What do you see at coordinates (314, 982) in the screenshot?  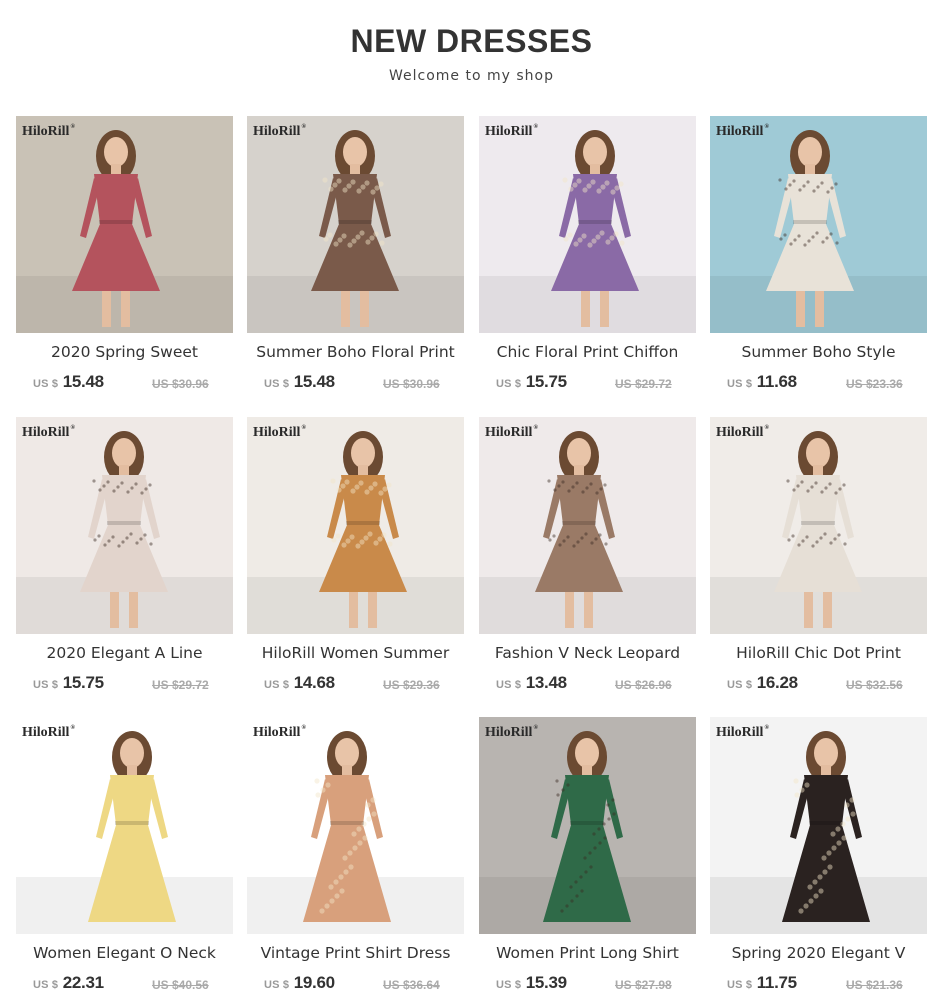 I see `price-amount: 19.60` at bounding box center [314, 982].